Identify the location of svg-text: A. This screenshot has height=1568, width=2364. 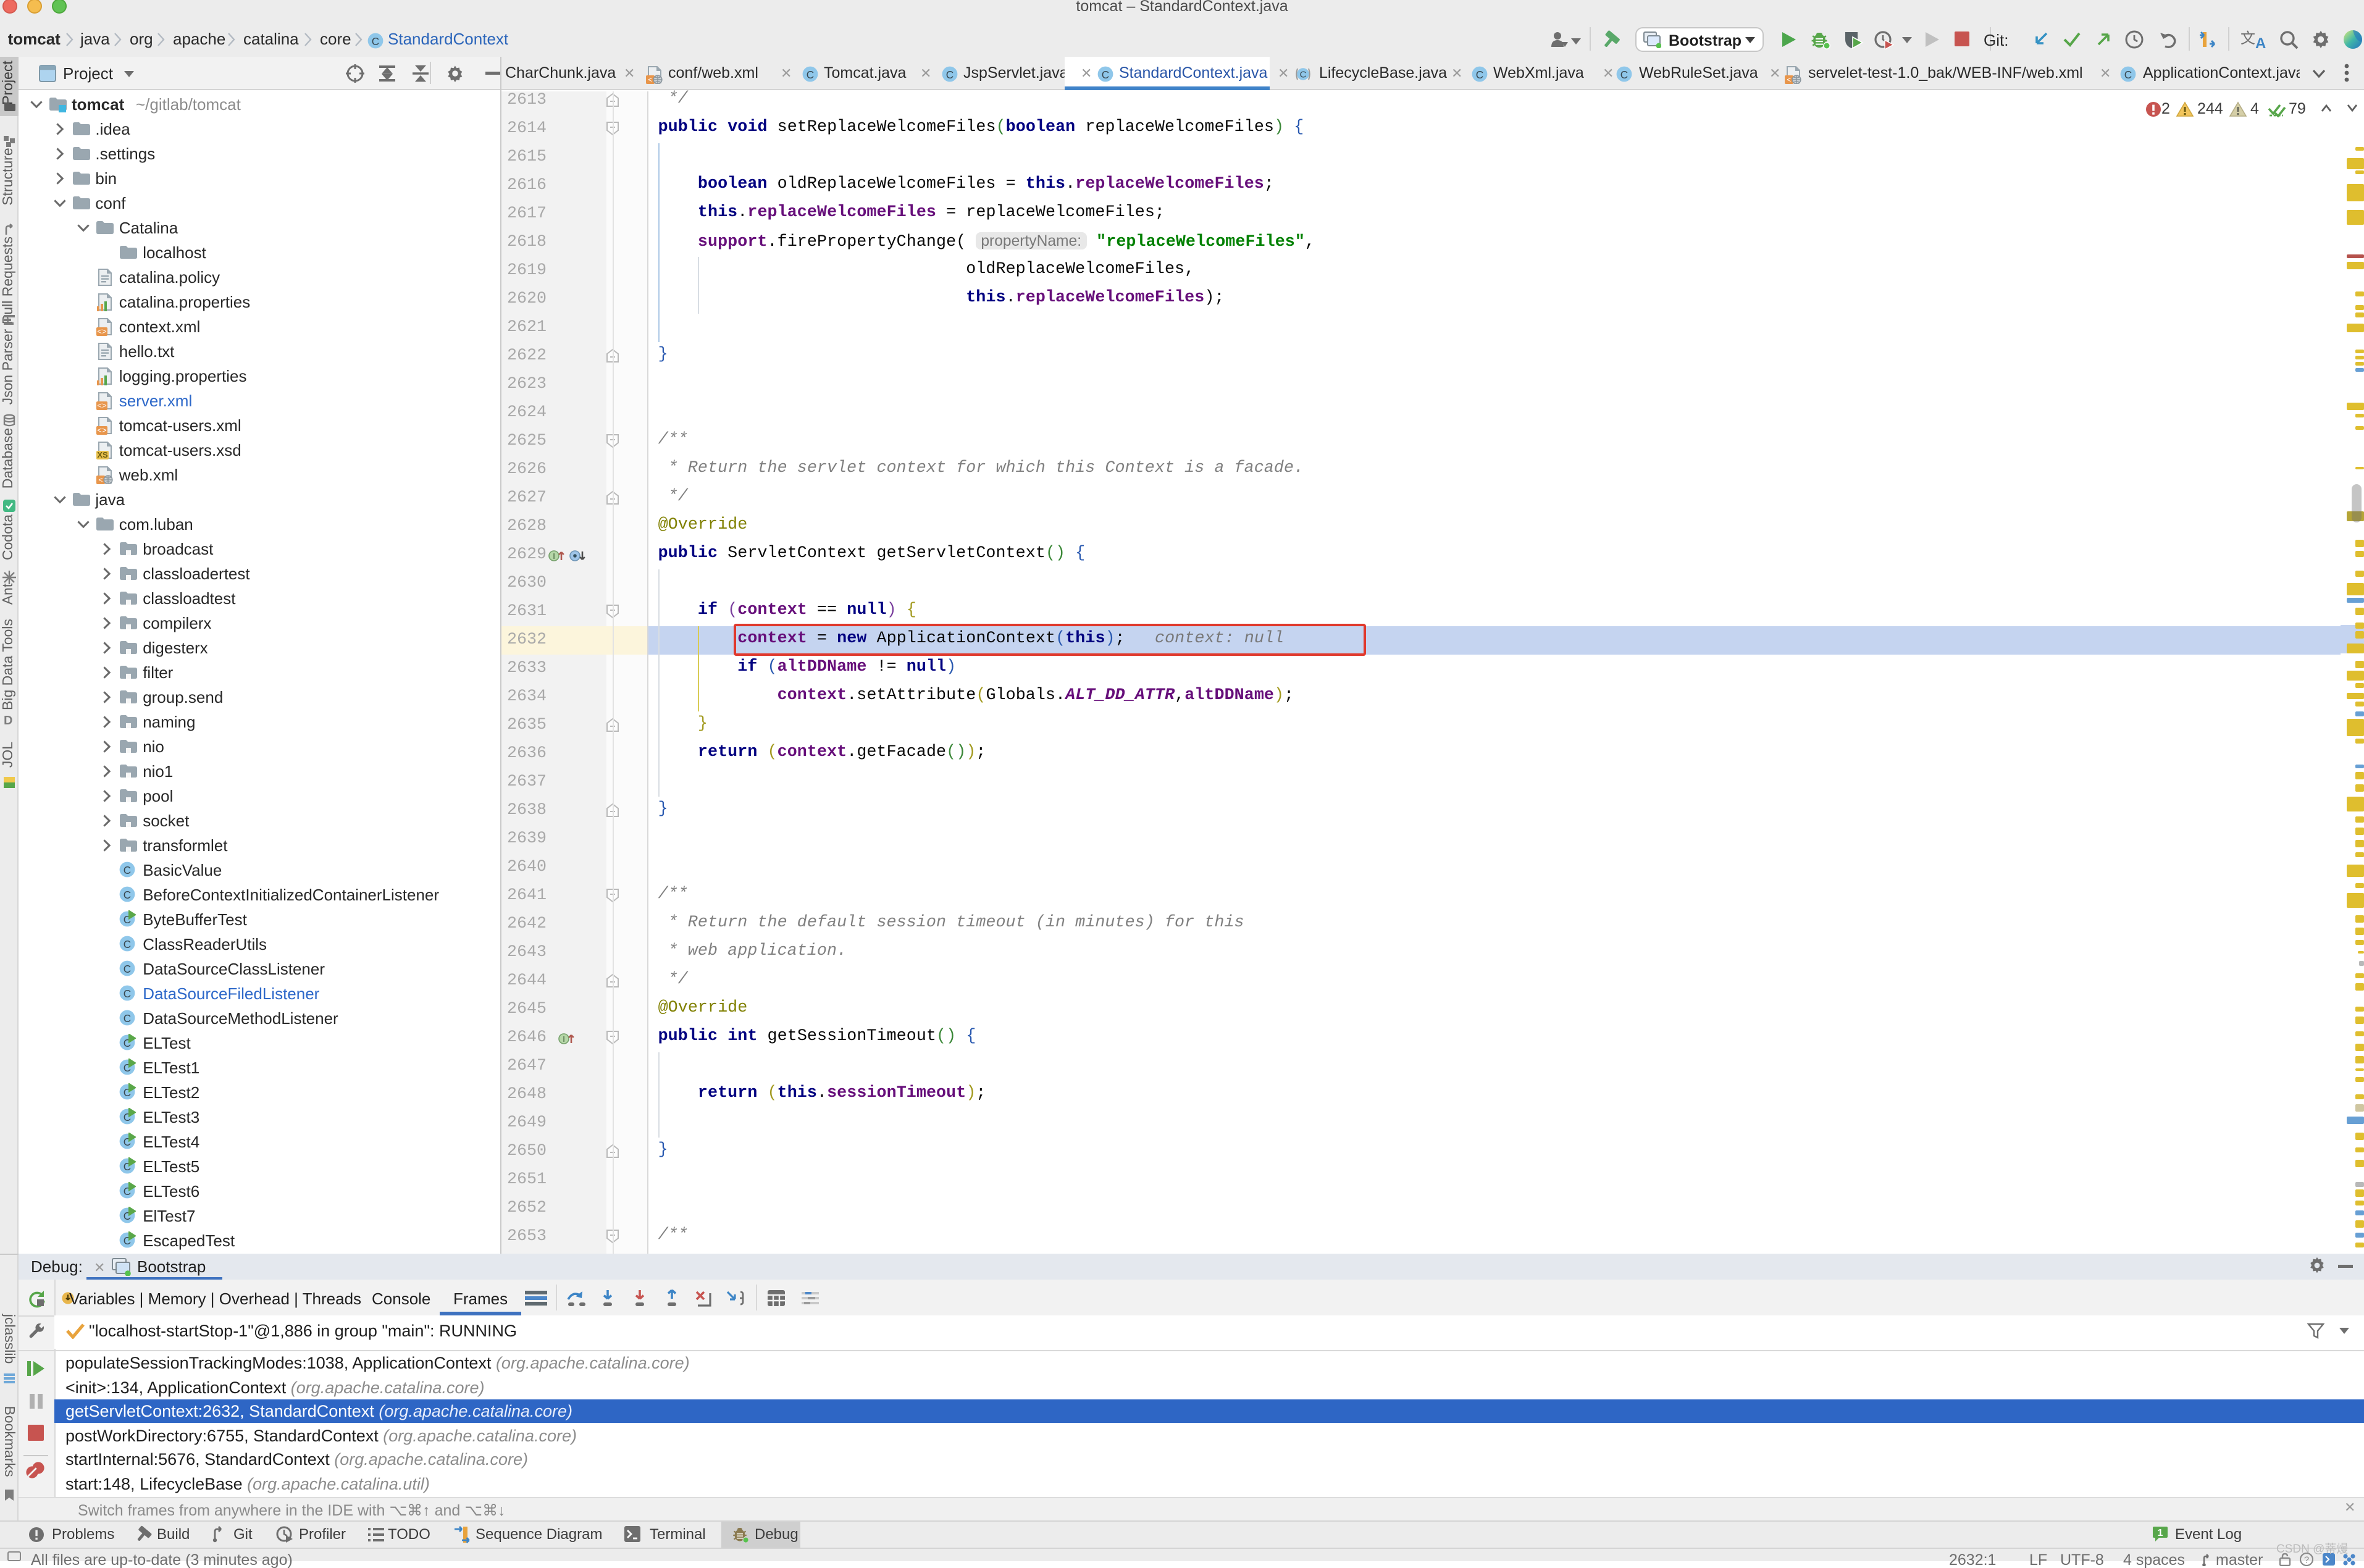
(2260, 42).